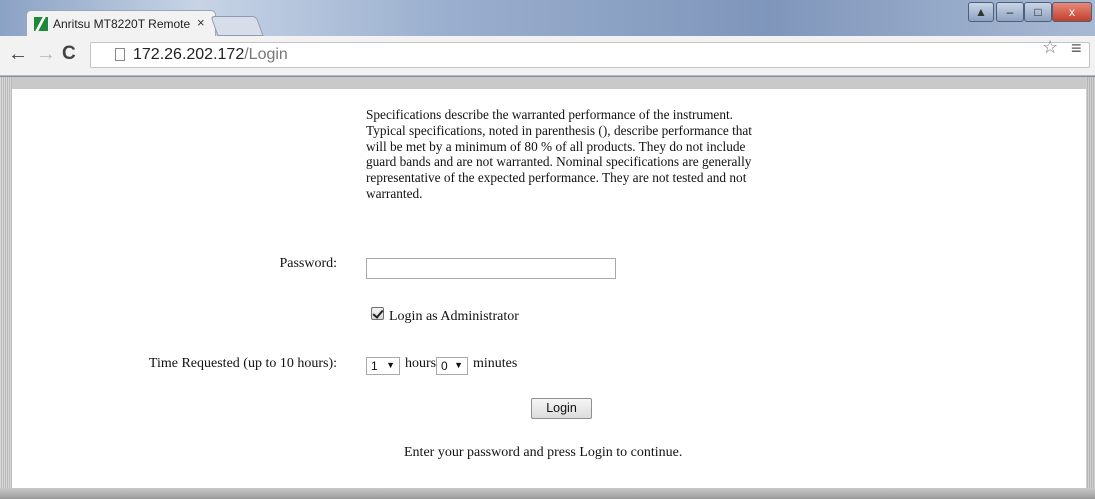  Describe the element at coordinates (444, 366) in the screenshot. I see `minutes-value: 0` at that location.